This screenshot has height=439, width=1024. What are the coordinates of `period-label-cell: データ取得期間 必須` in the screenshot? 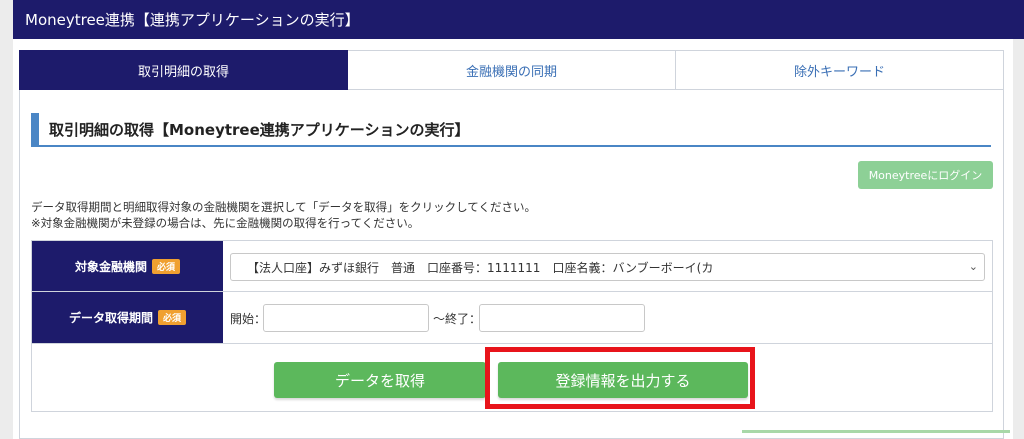 It's located at (127, 317).